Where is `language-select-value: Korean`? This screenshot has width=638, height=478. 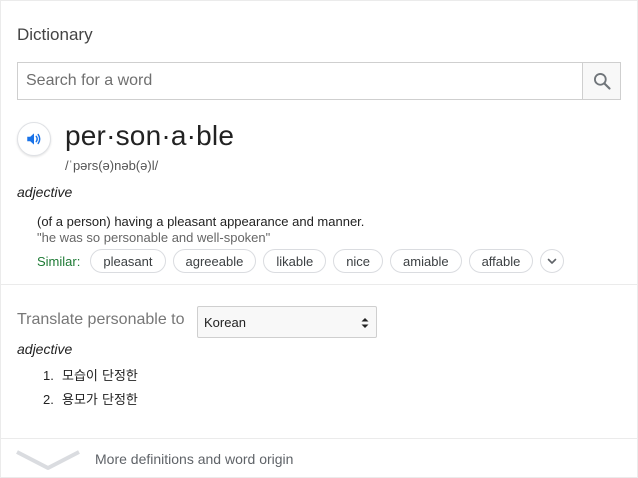
language-select-value: Korean is located at coordinates (225, 322).